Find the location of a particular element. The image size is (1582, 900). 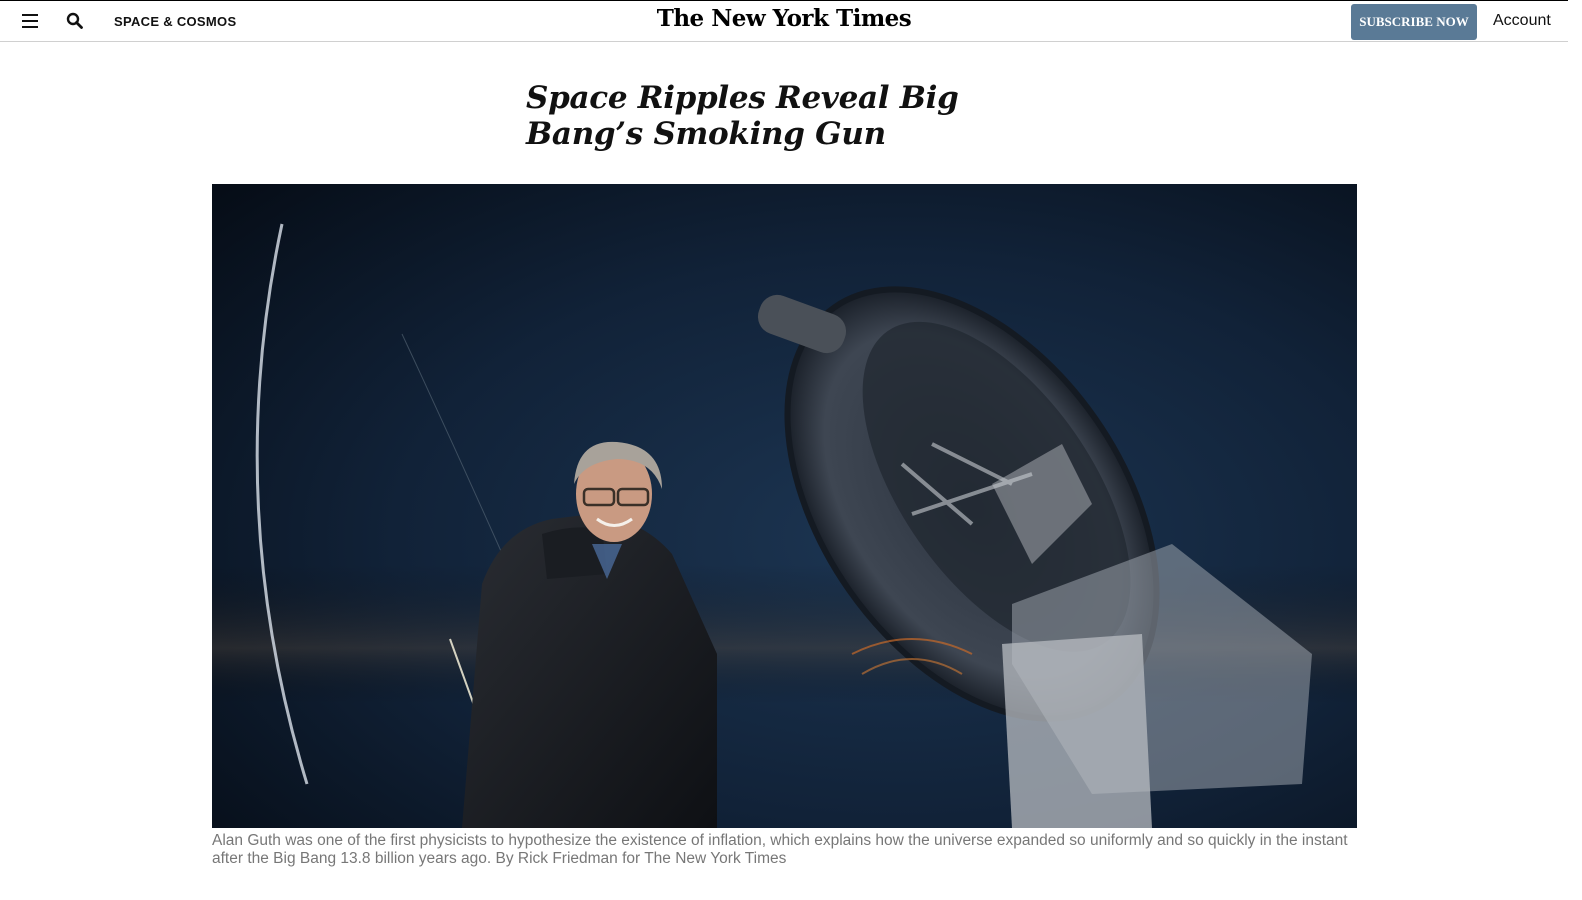

subscribe-button: SUBSCRIBE NOW is located at coordinates (1414, 22).